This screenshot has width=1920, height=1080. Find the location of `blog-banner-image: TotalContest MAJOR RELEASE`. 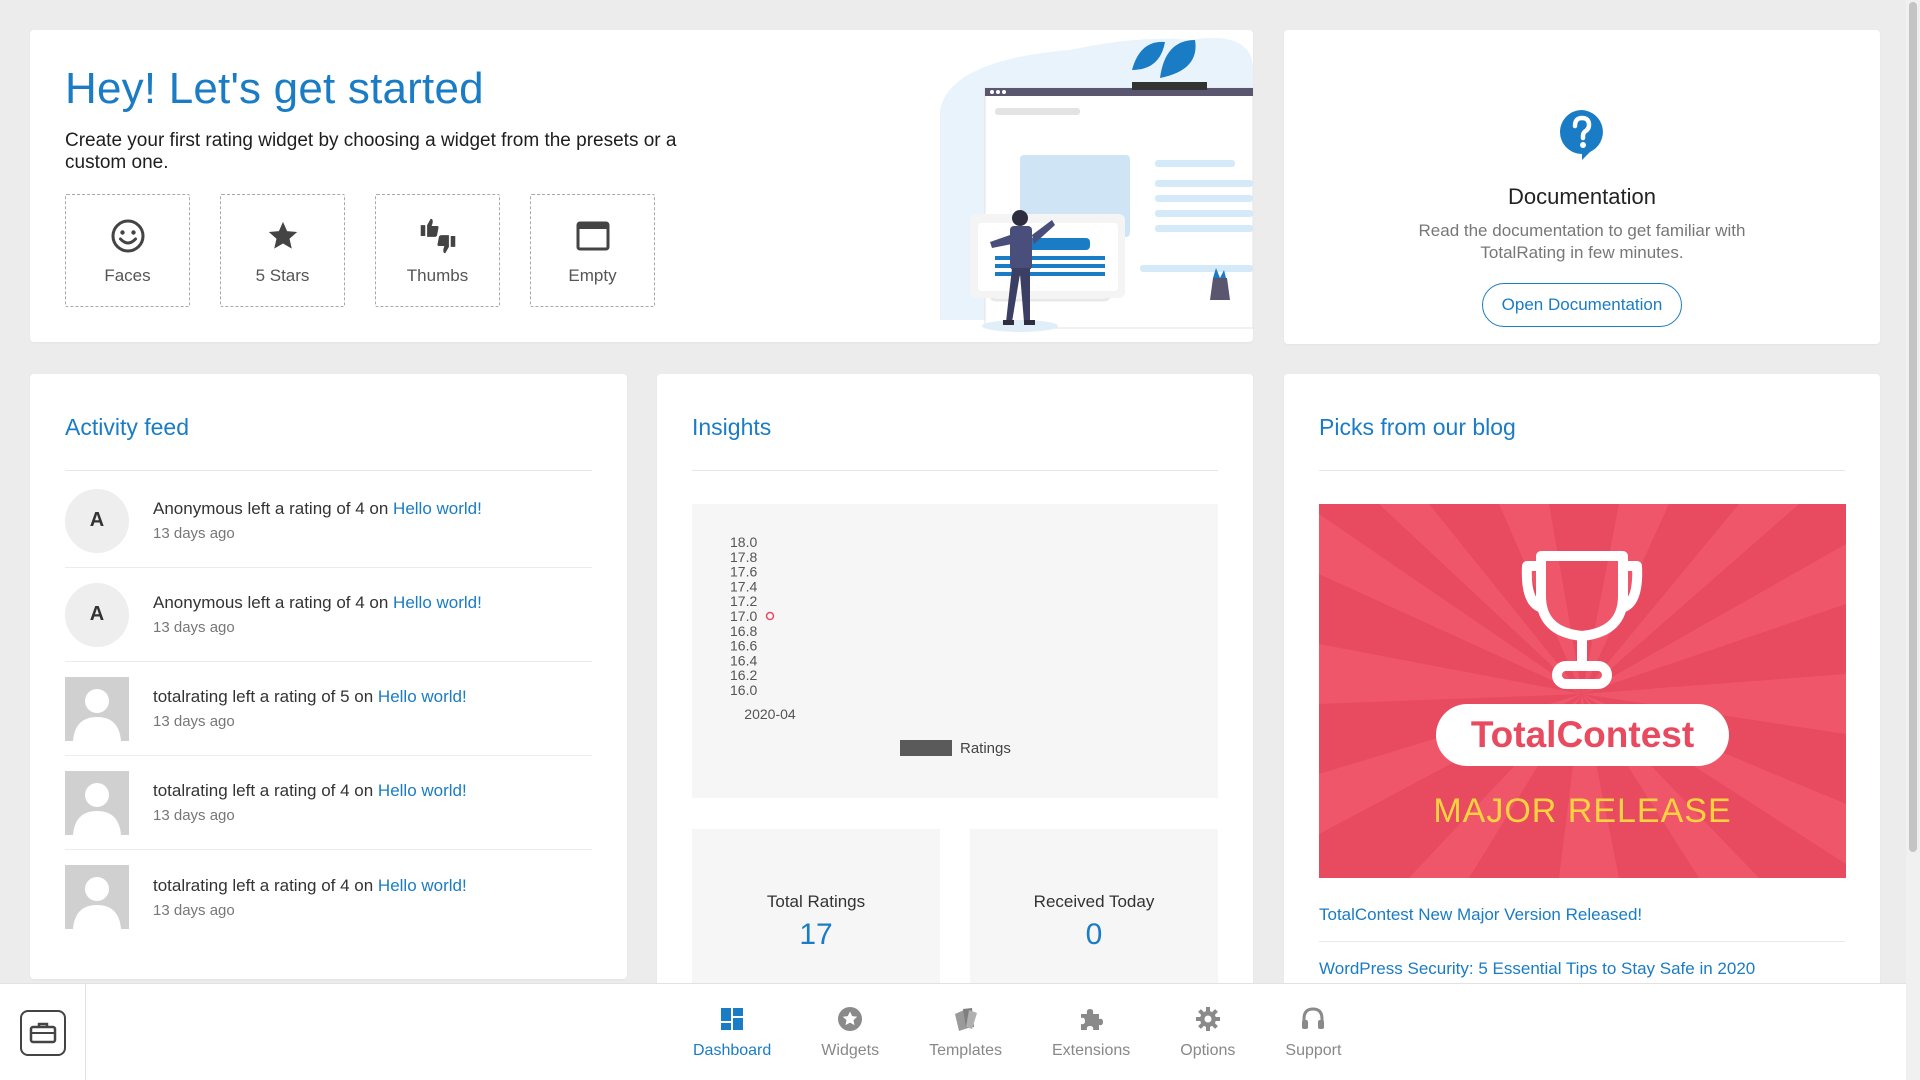

blog-banner-image: TotalContest MAJOR RELEASE is located at coordinates (1582, 691).